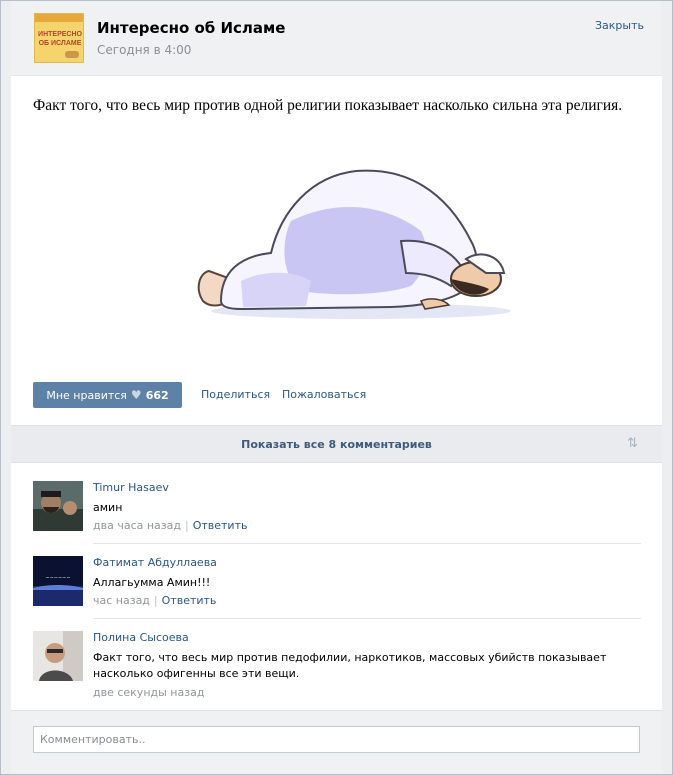  Describe the element at coordinates (60, 43) in the screenshot. I see `logo-text-line-2: ОБ ИСЛАМЕ` at that location.